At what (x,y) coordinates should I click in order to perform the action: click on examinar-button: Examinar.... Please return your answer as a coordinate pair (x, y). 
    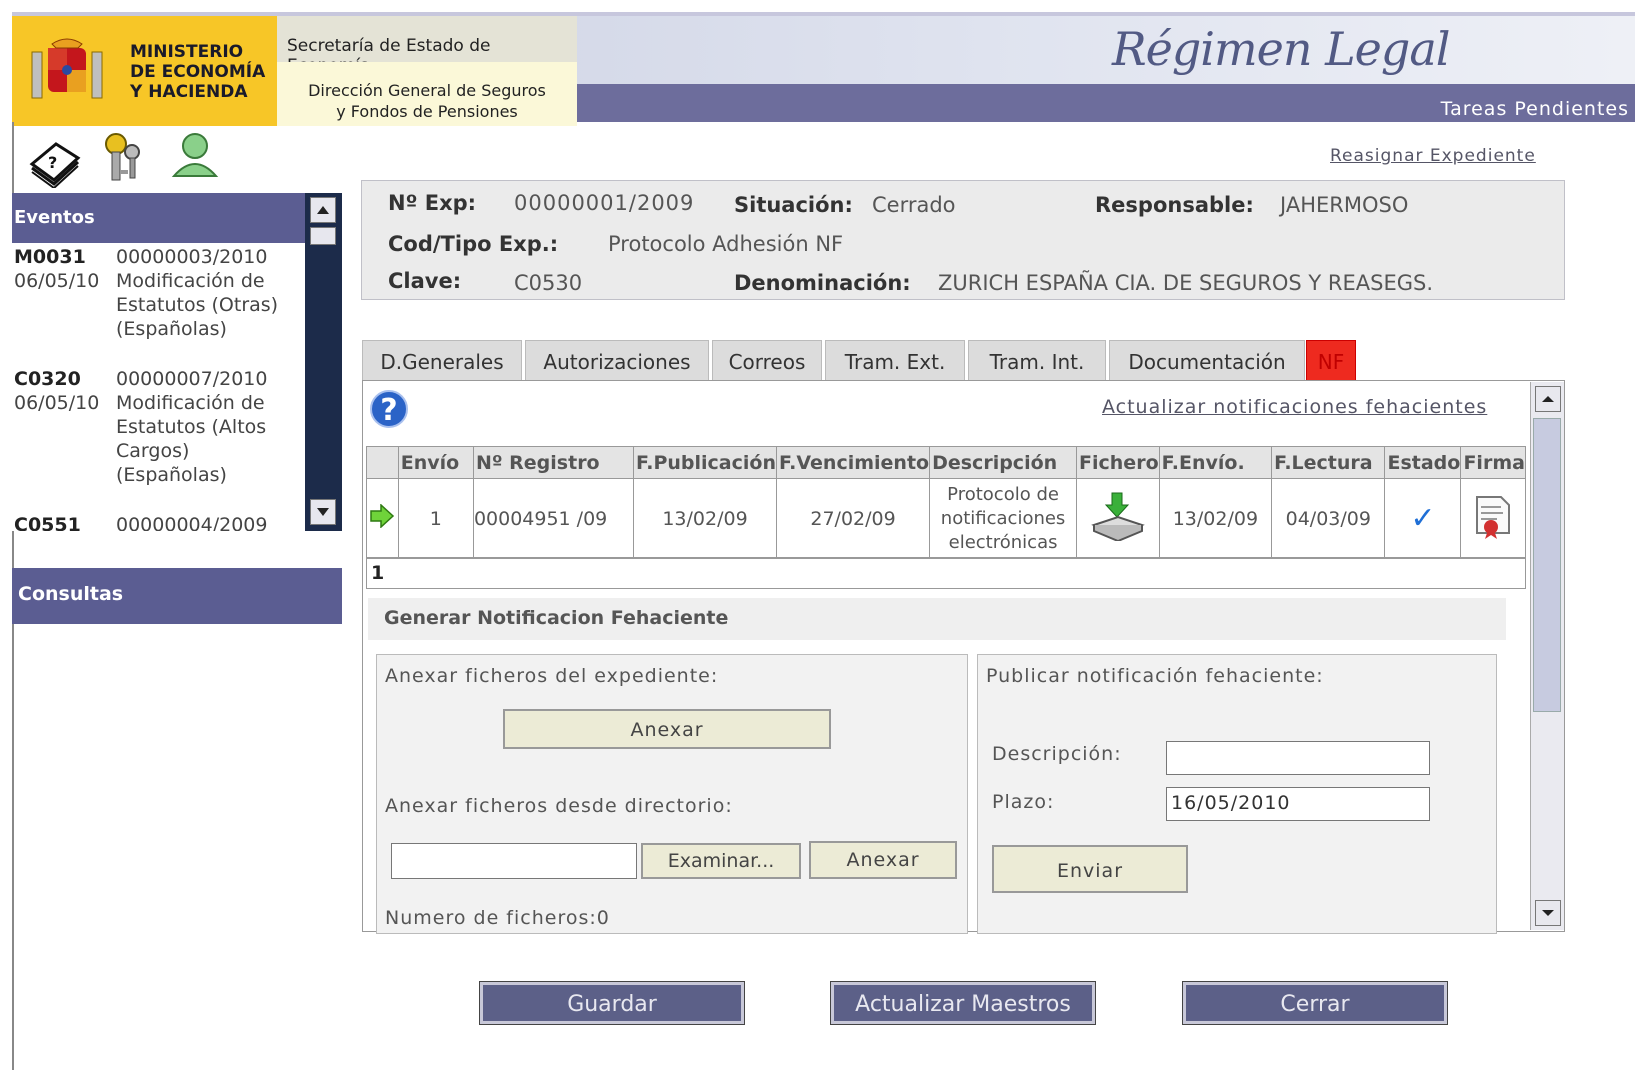
    Looking at the image, I should click on (721, 861).